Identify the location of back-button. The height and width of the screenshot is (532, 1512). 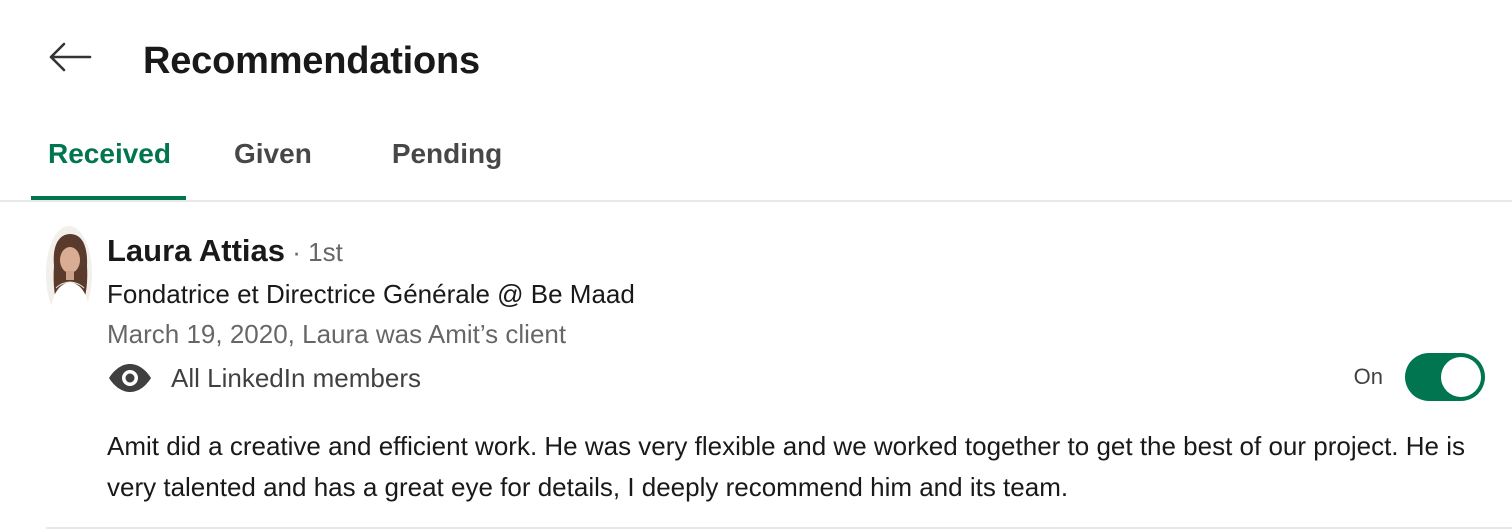
(70, 57).